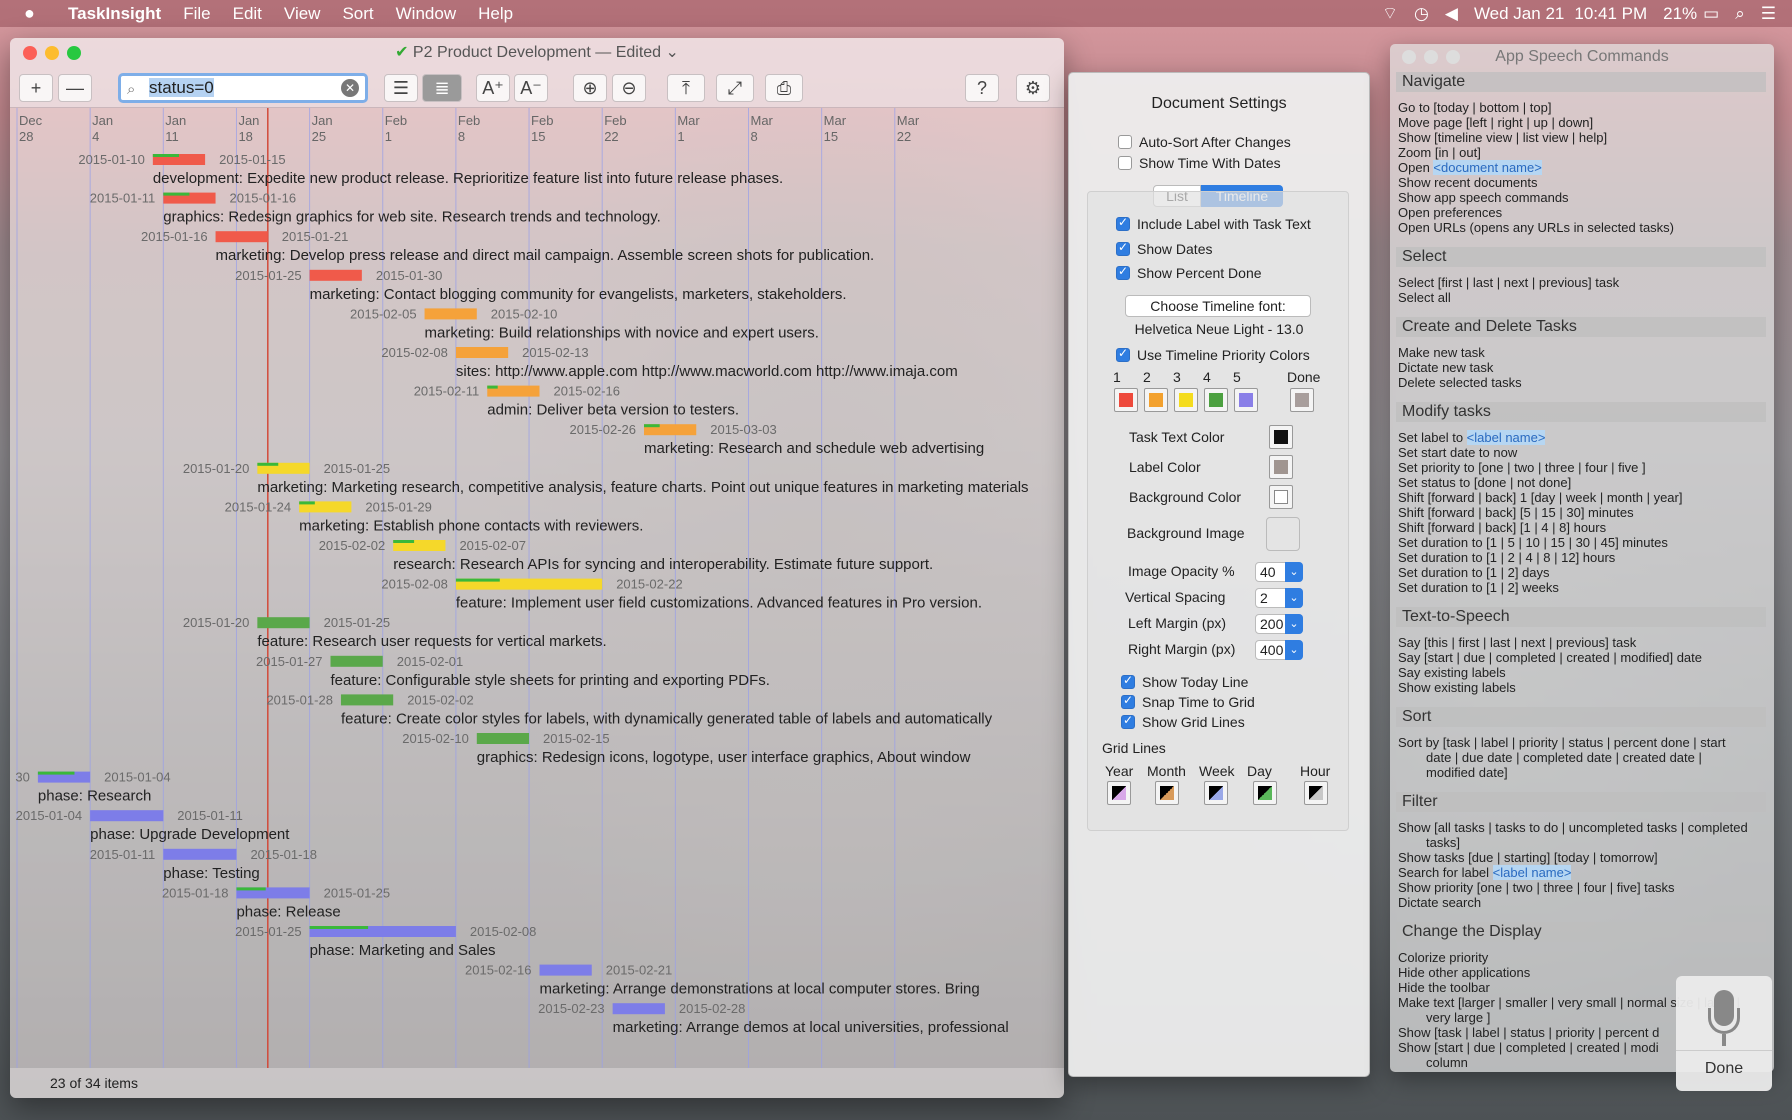 Image resolution: width=1792 pixels, height=1120 pixels. I want to click on search-input: ⌕ status=0 ✕, so click(243, 88).